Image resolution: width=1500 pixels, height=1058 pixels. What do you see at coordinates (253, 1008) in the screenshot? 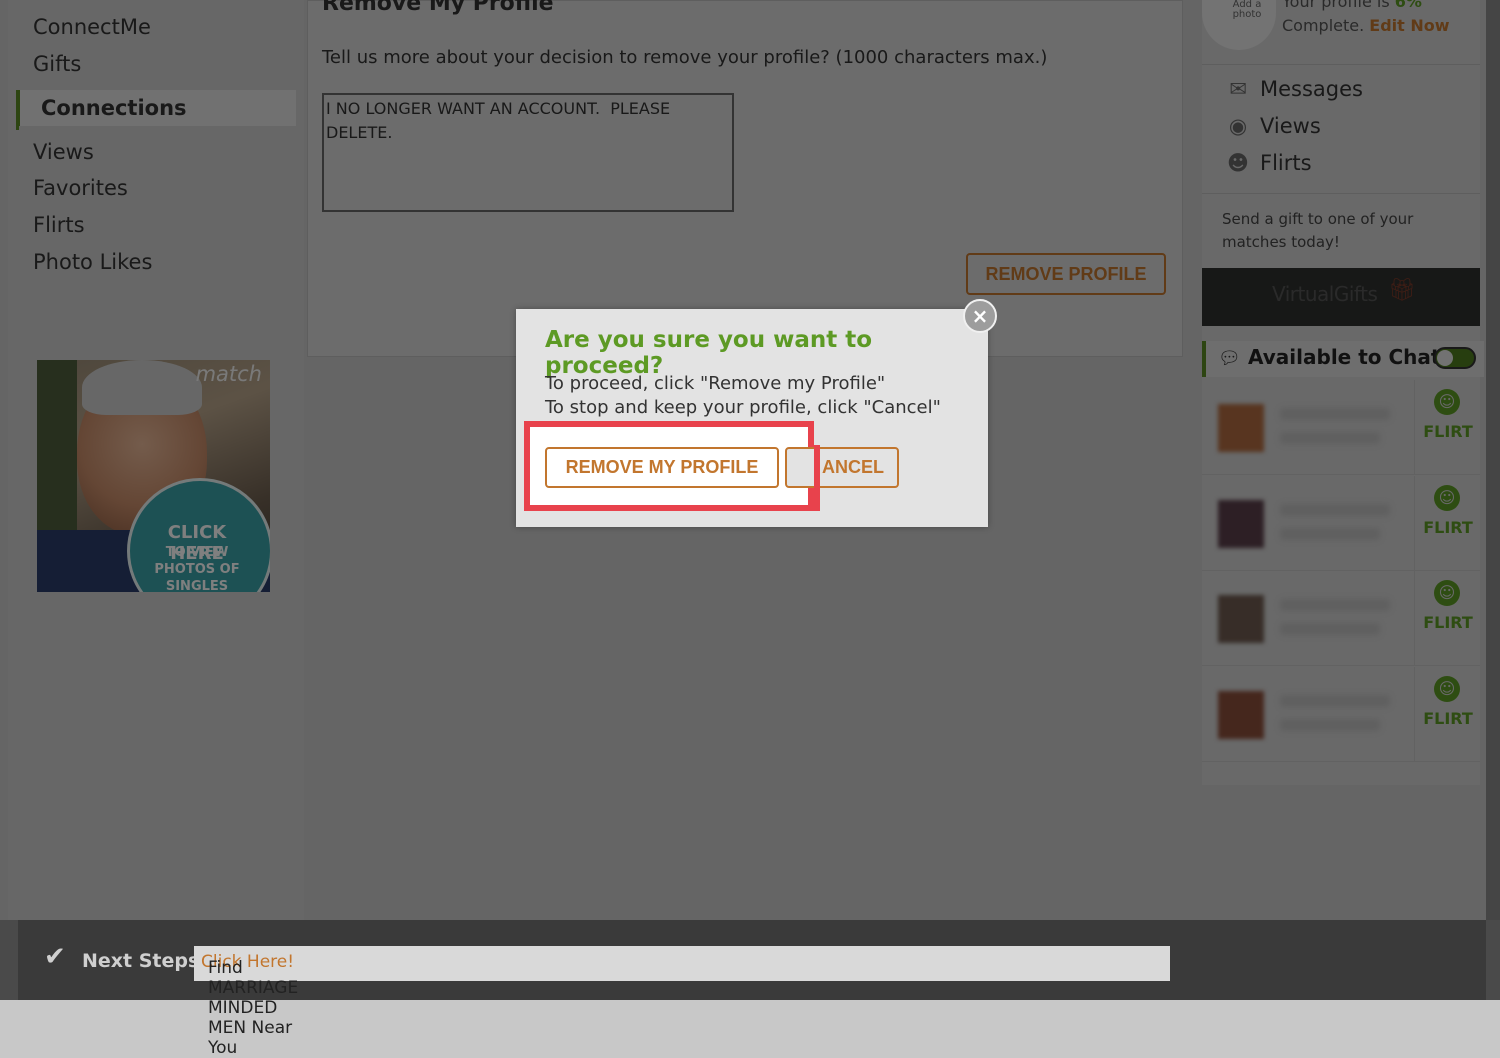
I see `next-steps-text: Find MARRIAGE MINDED MEN Near You` at bounding box center [253, 1008].